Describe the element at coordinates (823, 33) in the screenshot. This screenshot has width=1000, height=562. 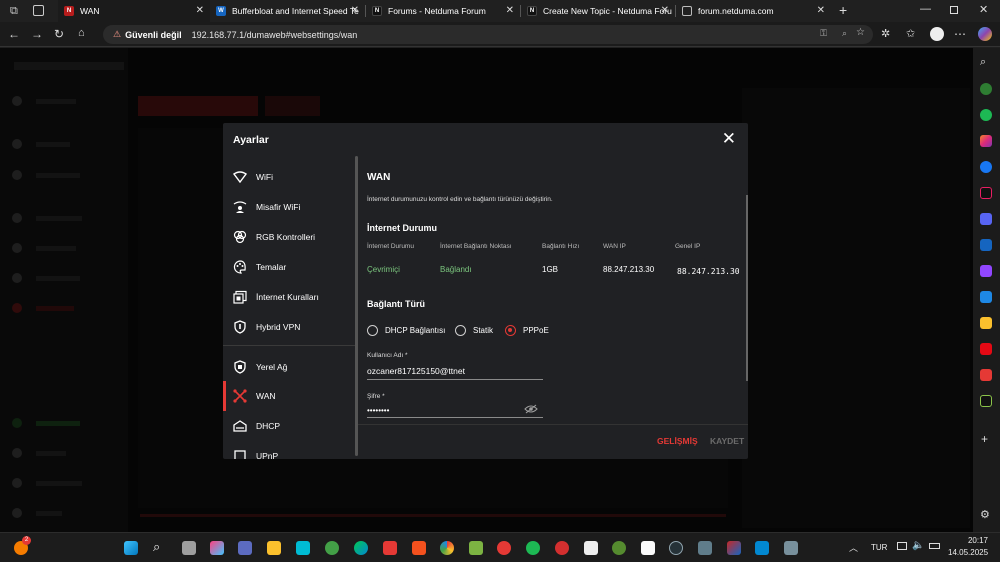
I see `key-icon: ⚿` at that location.